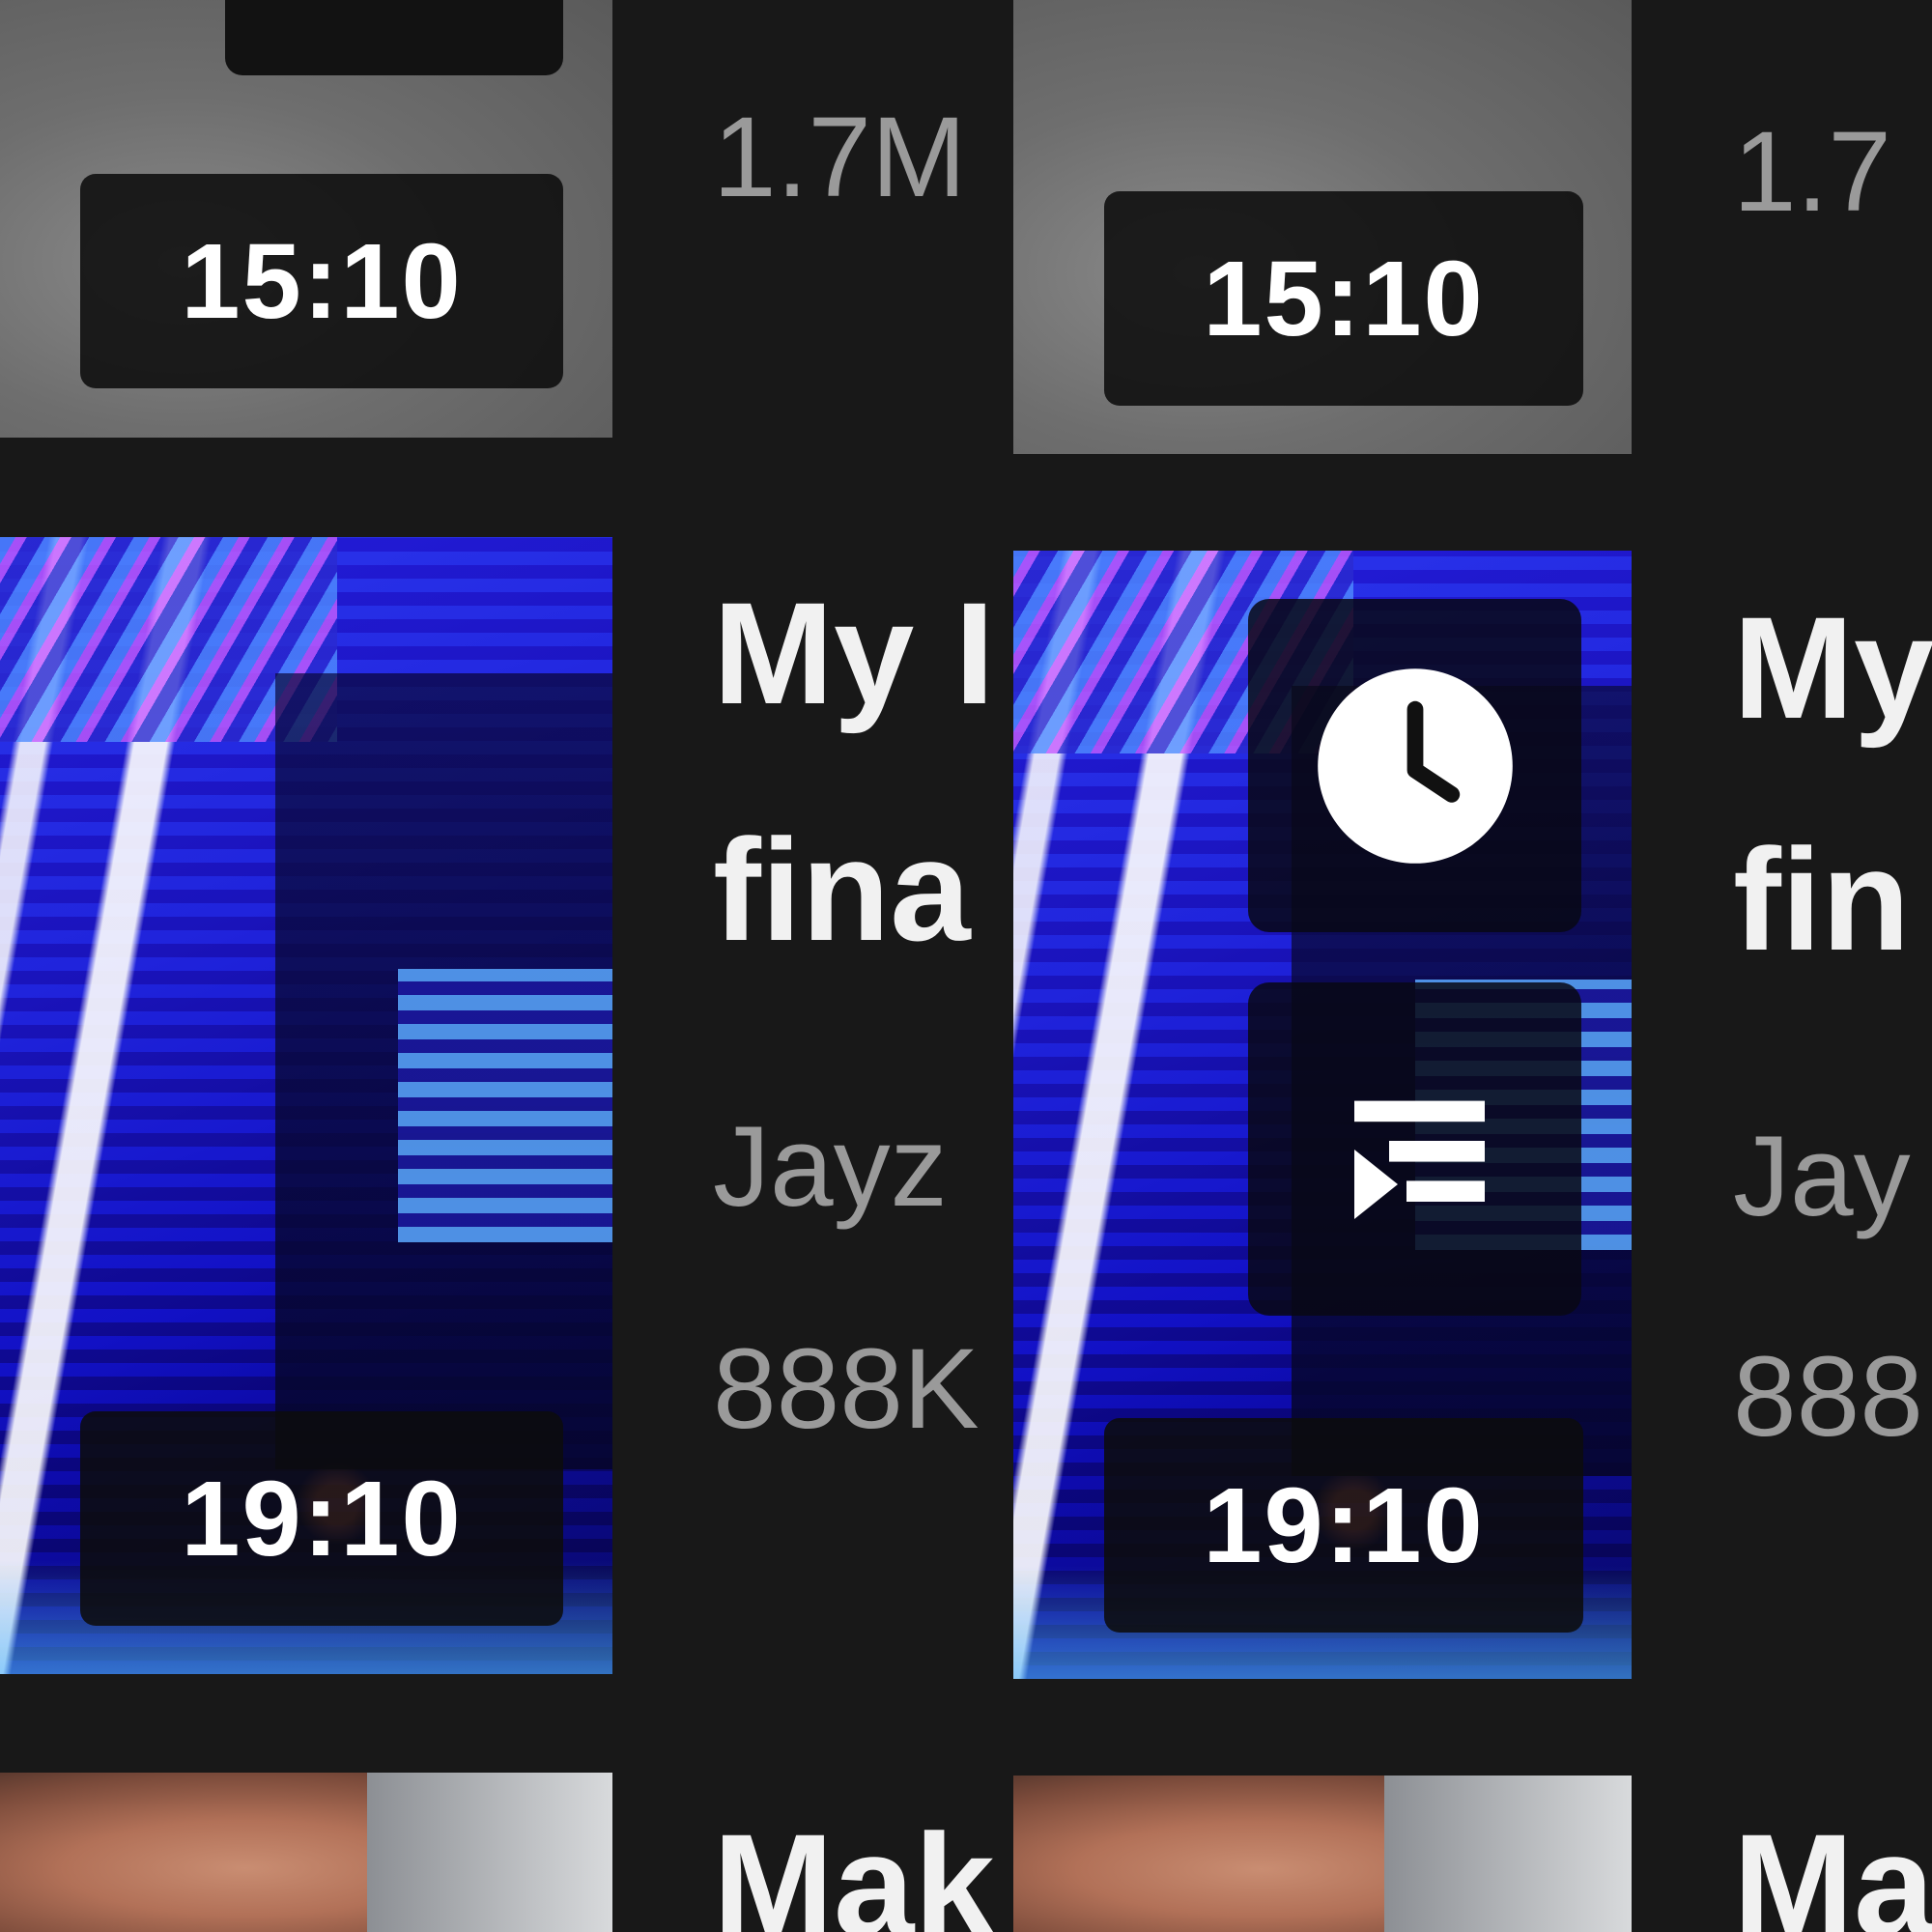 This screenshot has height=1932, width=1932. What do you see at coordinates (1828, 1397) in the screenshot?
I see `video-views: 888` at bounding box center [1828, 1397].